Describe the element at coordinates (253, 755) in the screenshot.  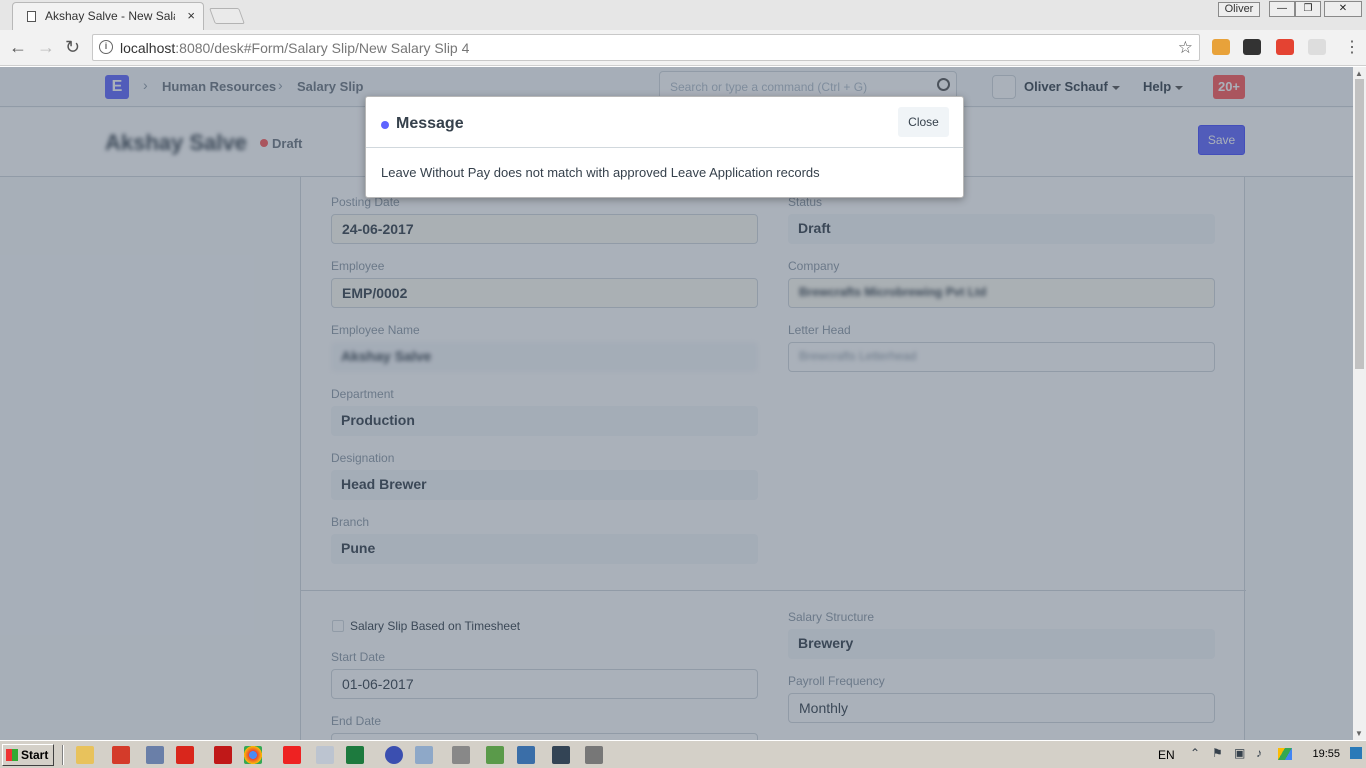
I see `chrome-icon` at that location.